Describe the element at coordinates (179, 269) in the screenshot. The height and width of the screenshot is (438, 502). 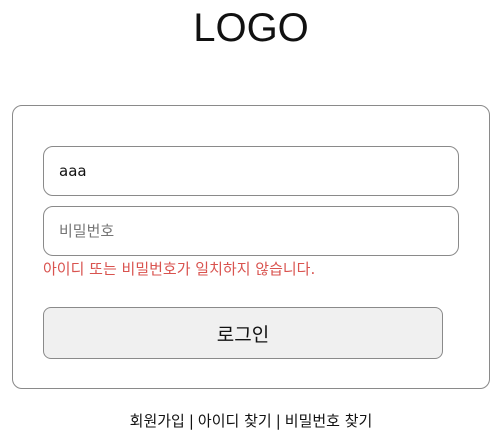
I see `error-message: 아이디 또는 비밀번호가 일치하지 않습니다.` at that location.